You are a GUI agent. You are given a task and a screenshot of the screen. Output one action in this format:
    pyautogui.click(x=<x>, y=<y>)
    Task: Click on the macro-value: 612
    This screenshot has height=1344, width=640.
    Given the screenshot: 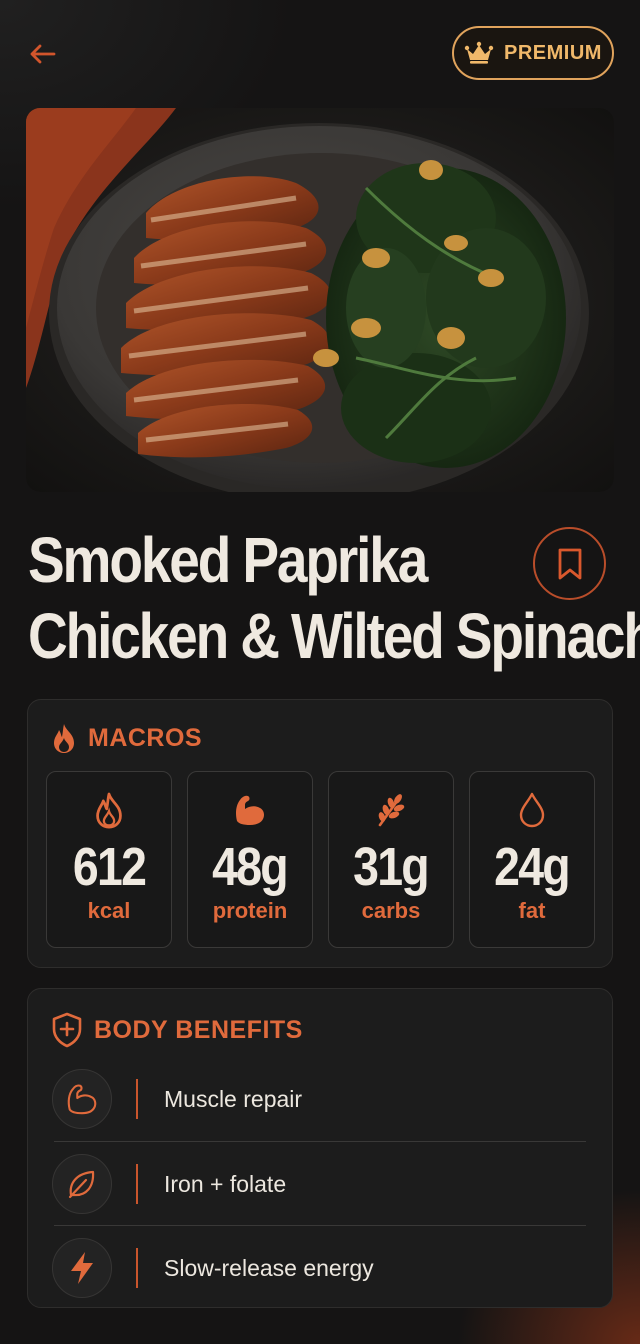 What is the action you would take?
    pyautogui.click(x=109, y=867)
    